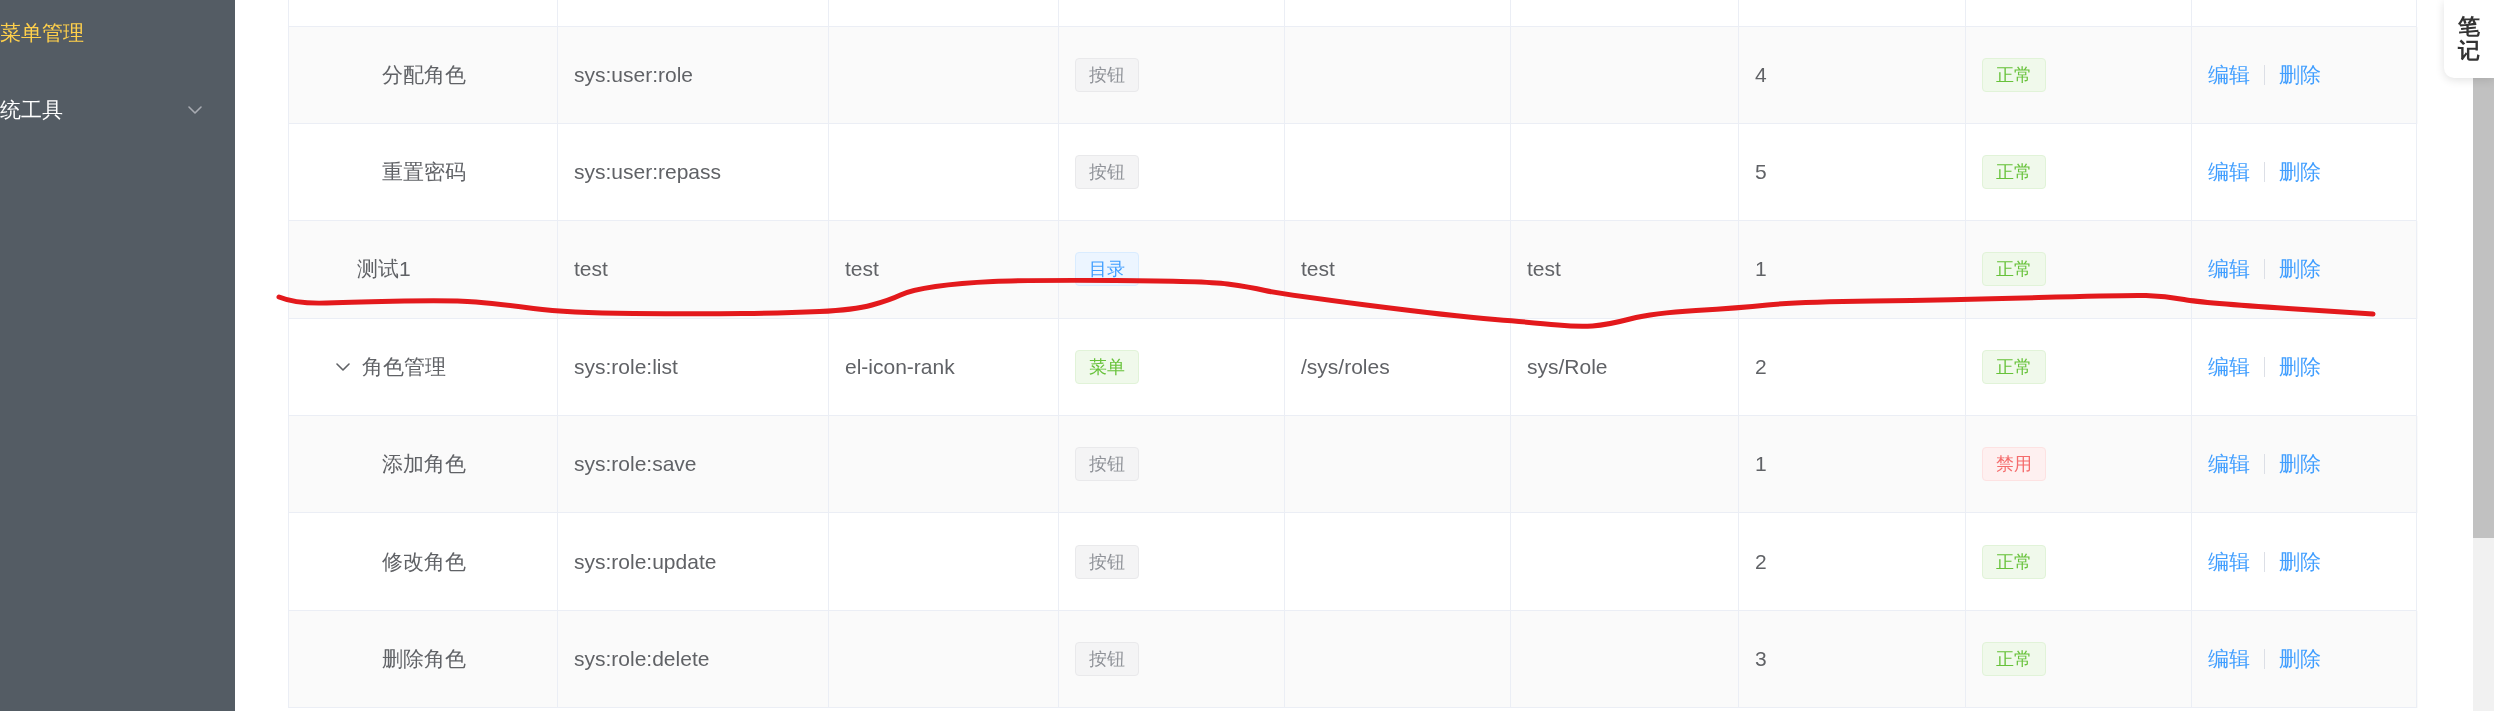 The width and height of the screenshot is (2494, 711). Describe the element at coordinates (1852, 562) in the screenshot. I see `table-cell: 2` at that location.